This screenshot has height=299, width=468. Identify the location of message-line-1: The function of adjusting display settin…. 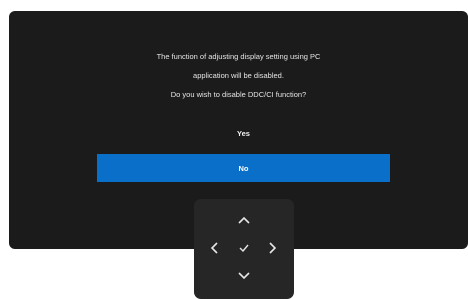
(238, 56).